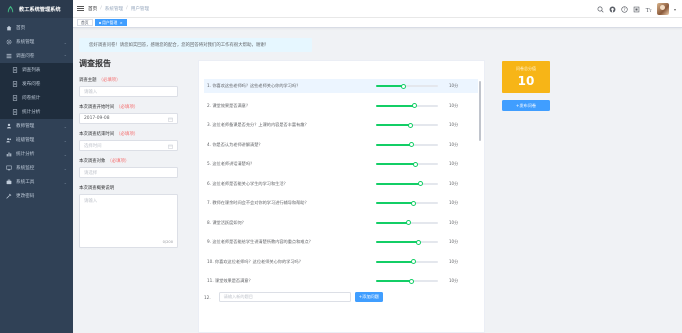 The height and width of the screenshot is (333, 682). I want to click on sidebar-item: 首页, so click(36, 28).